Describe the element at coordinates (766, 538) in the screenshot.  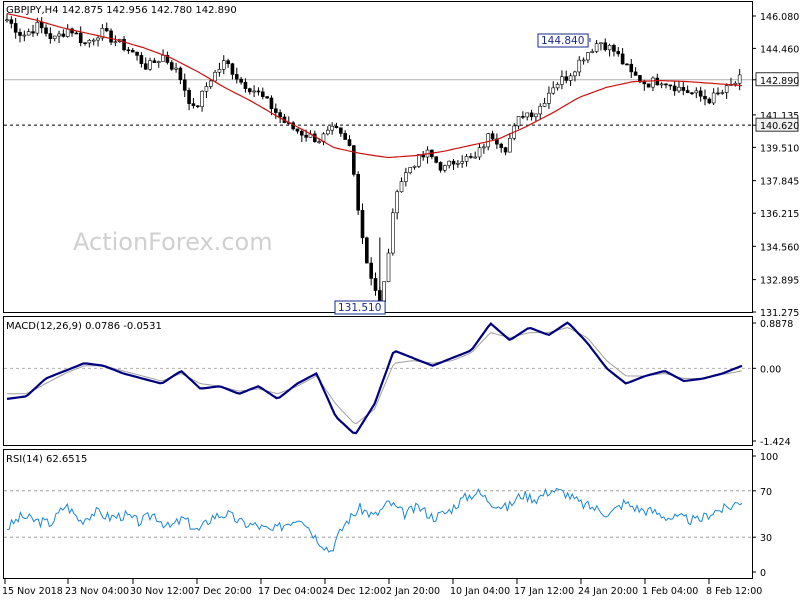
I see `rsi-y-tick-label: 30` at that location.